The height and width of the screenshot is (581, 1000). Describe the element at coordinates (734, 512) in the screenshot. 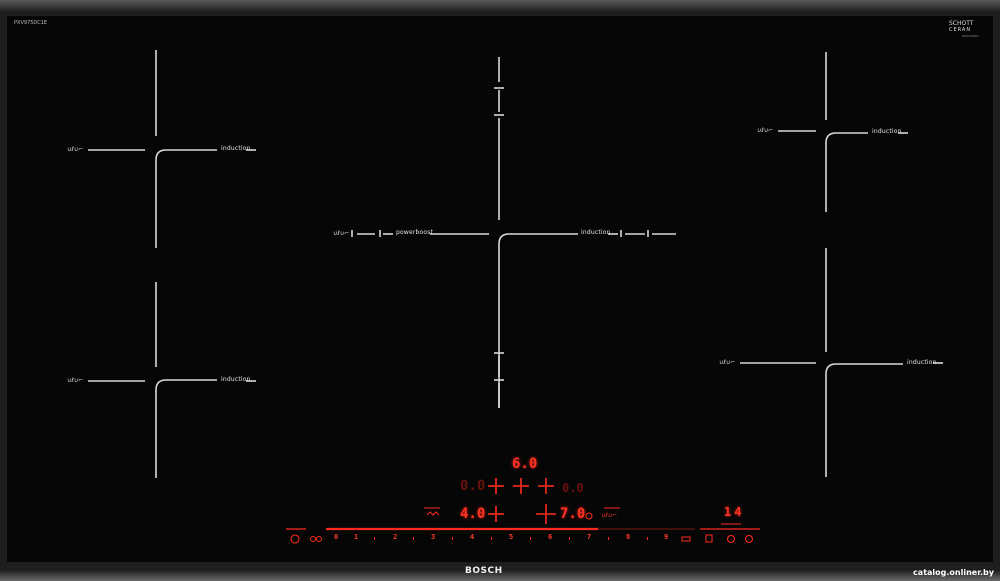

I see `timer-display: 14` at that location.